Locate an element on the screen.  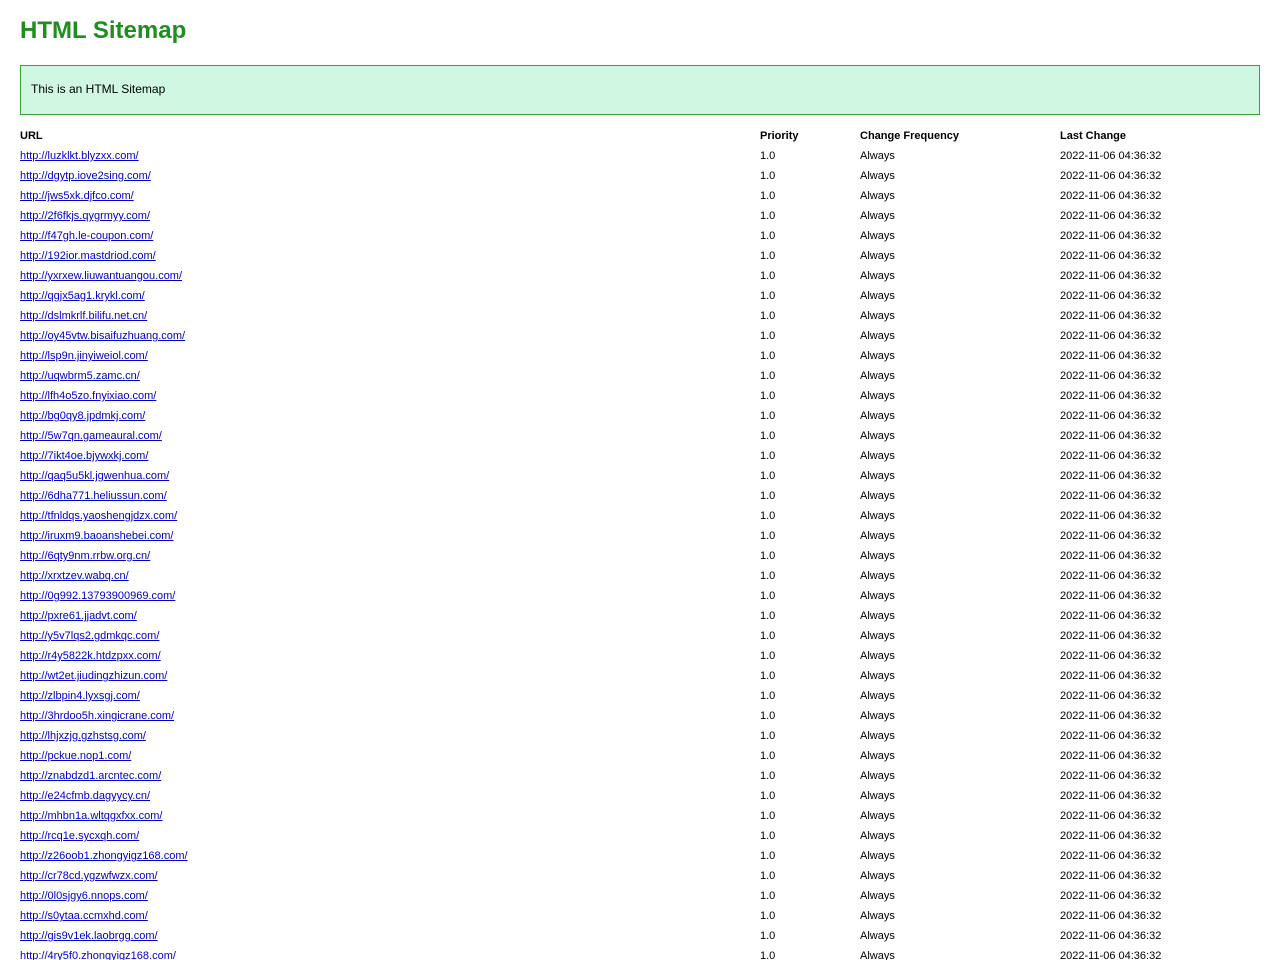
url-link: http://3hrdoo5h.xingicrane.com/ is located at coordinates (97, 716).